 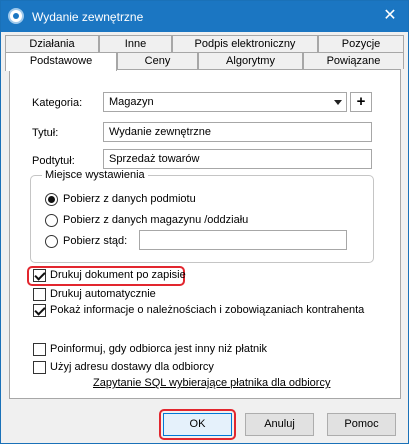 What do you see at coordinates (237, 132) in the screenshot?
I see `tytul-input: Wydanie zewnętrzne` at bounding box center [237, 132].